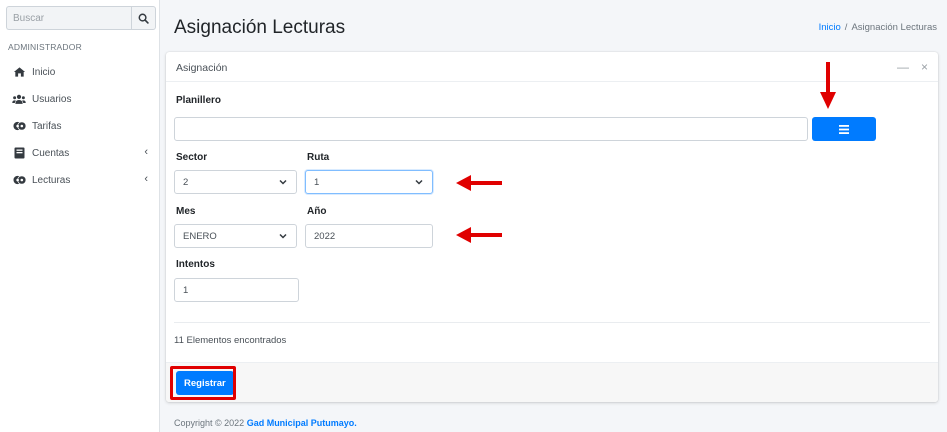 Image resolution: width=947 pixels, height=432 pixels. What do you see at coordinates (19, 72) in the screenshot?
I see `home-icon` at bounding box center [19, 72].